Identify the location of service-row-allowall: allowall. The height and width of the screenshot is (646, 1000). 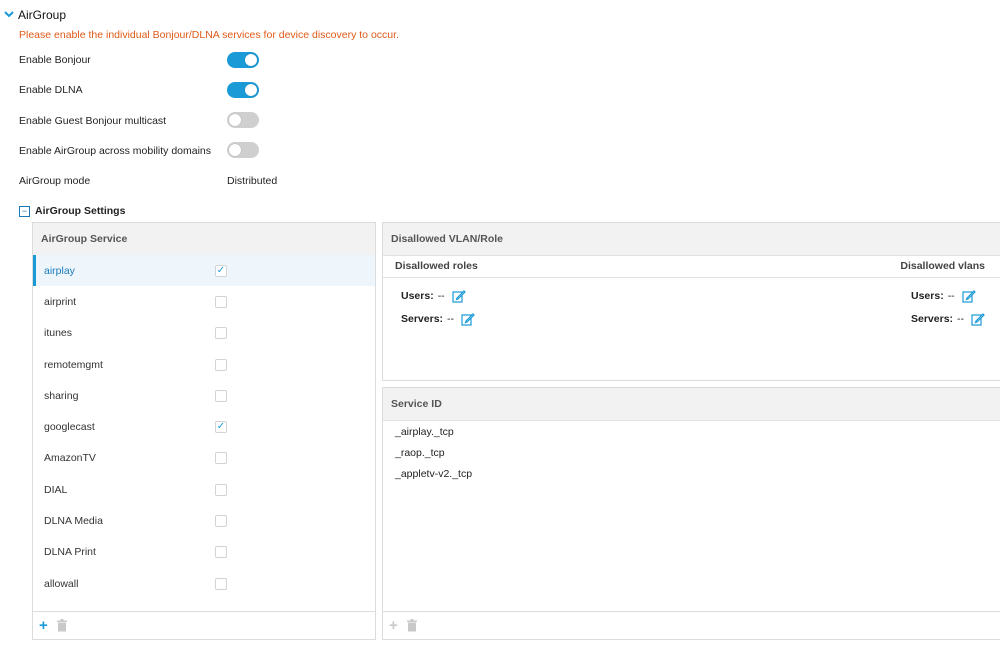
(204, 583).